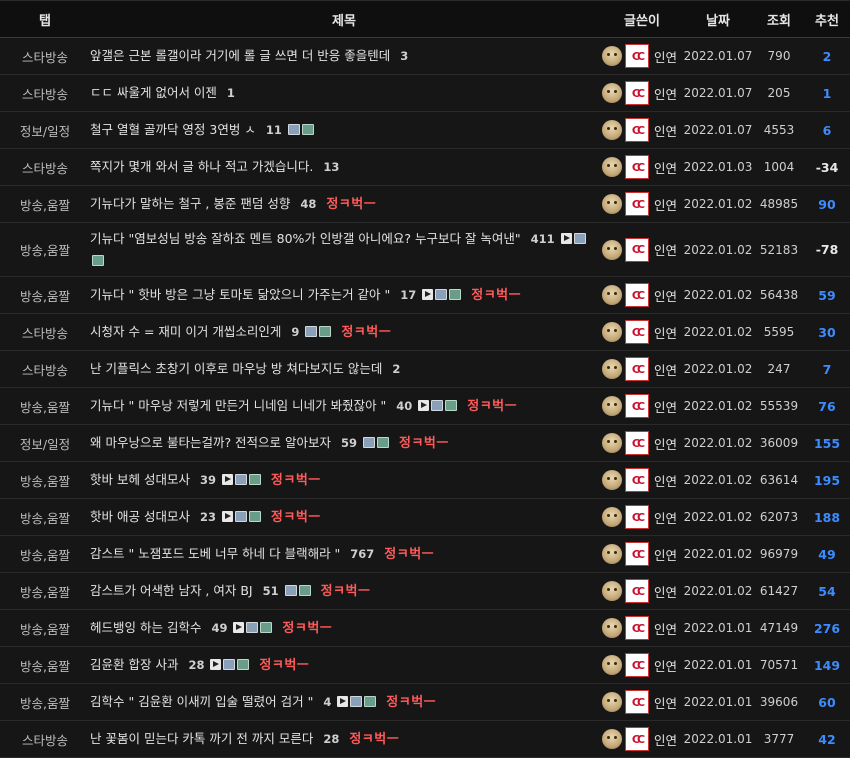 The image size is (850, 758). I want to click on post-title-link: 감스트 " 노잼포드 도베 너무 하네 다 블랙해라 ", so click(215, 553).